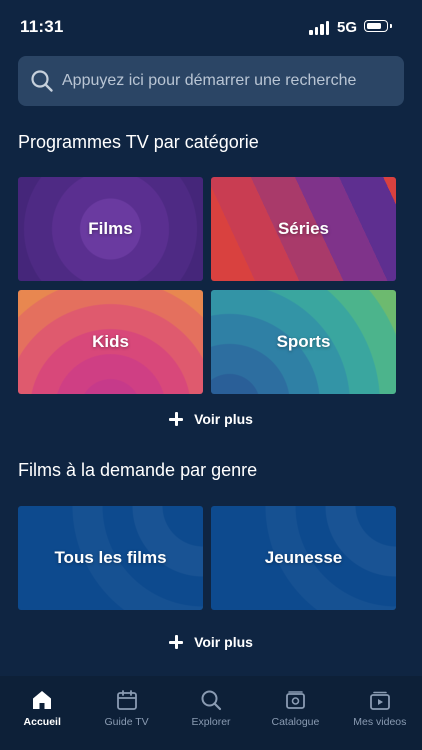 This screenshot has width=422, height=750. What do you see at coordinates (42, 722) in the screenshot?
I see `tab-label: Accueil` at bounding box center [42, 722].